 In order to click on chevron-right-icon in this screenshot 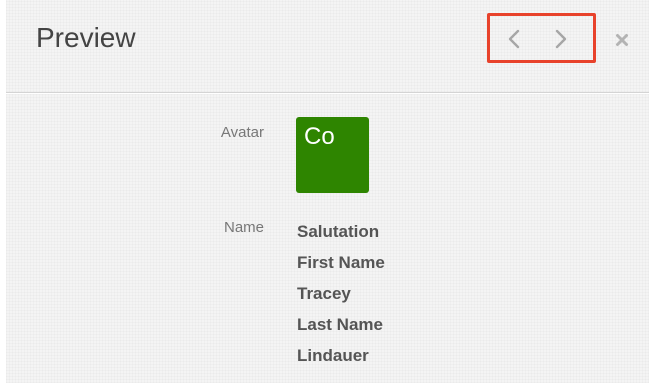, I will do `click(561, 39)`.